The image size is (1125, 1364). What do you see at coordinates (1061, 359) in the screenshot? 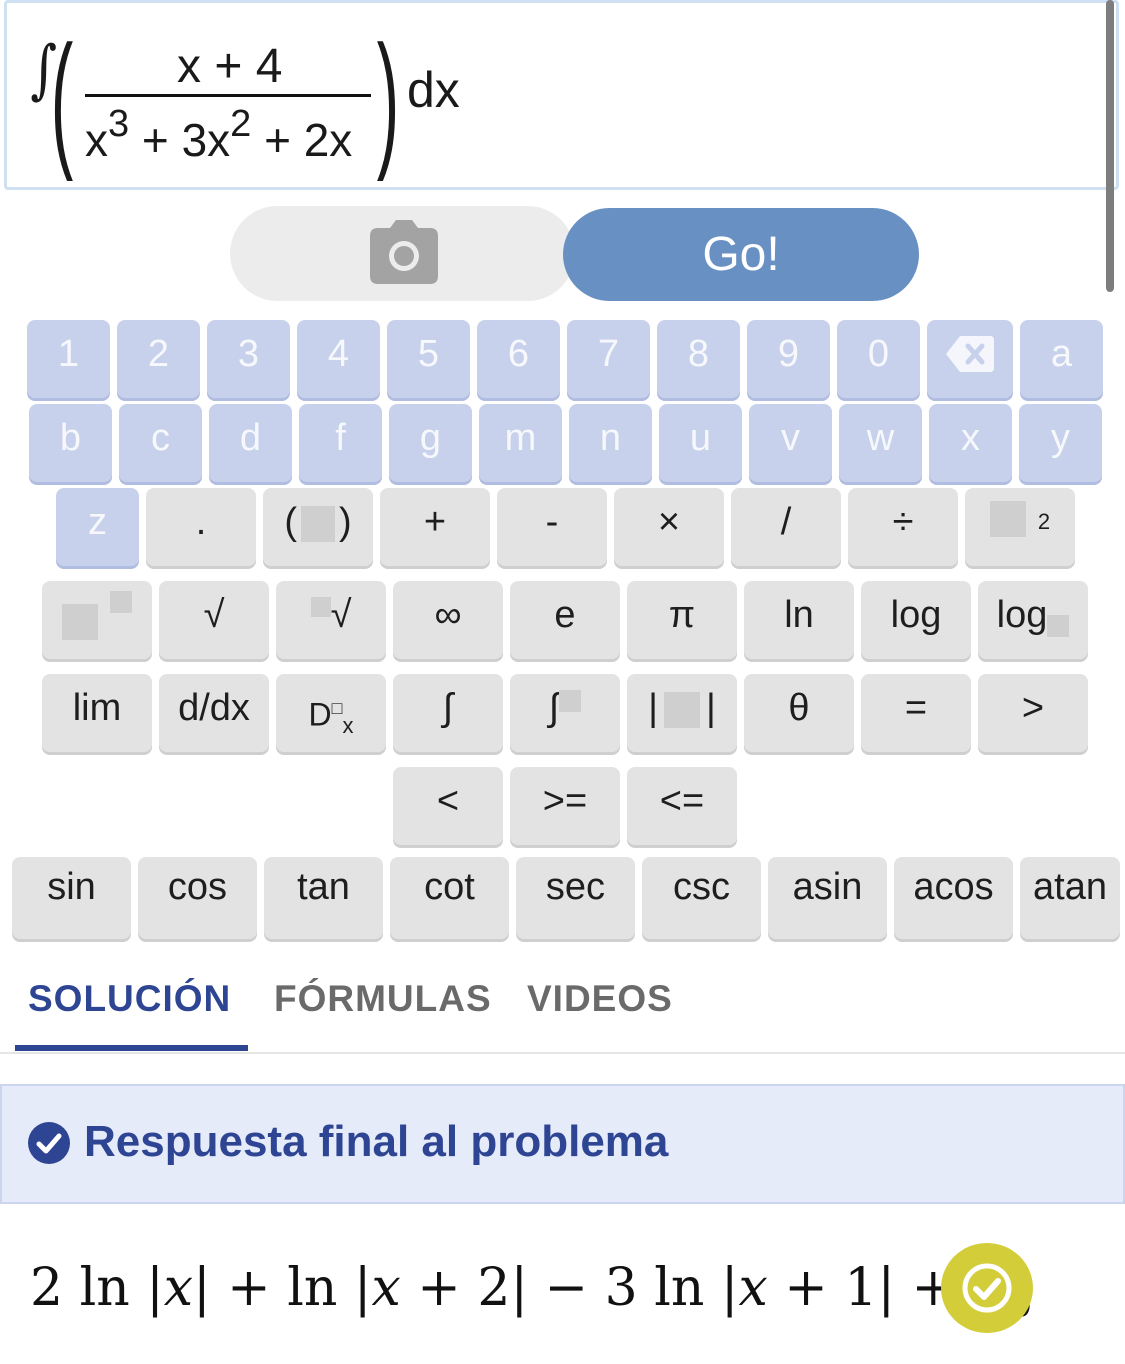
I see `key-a: a` at bounding box center [1061, 359].